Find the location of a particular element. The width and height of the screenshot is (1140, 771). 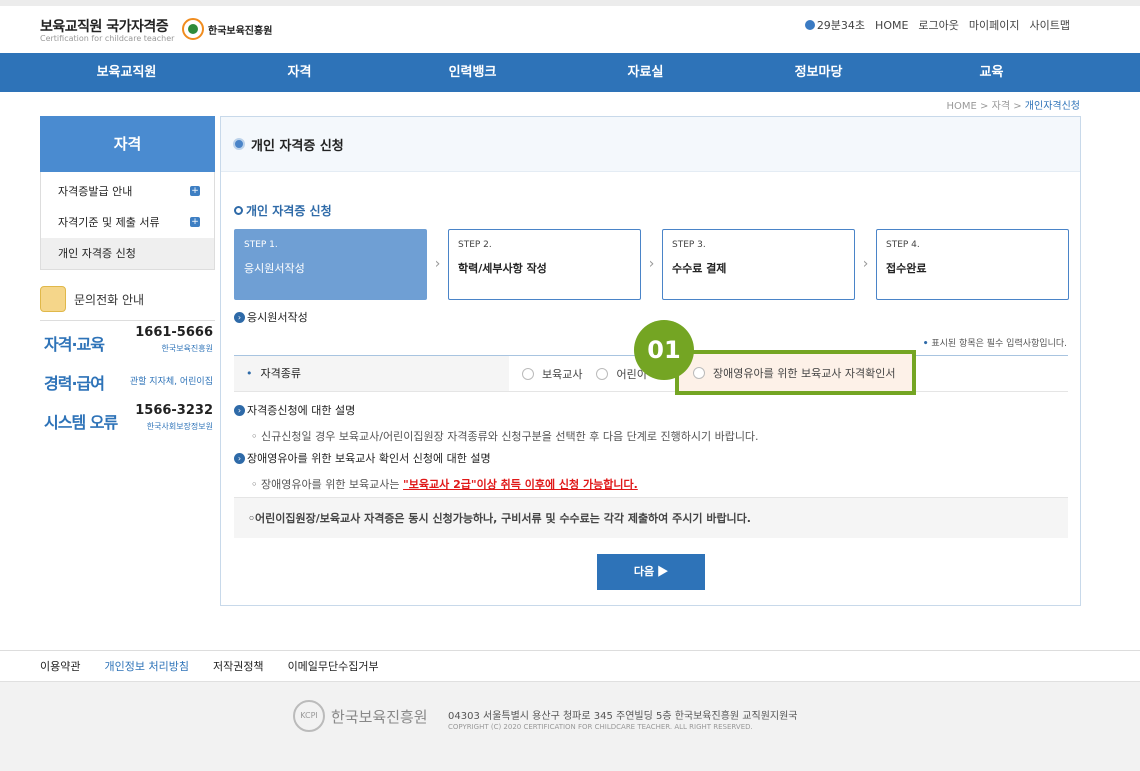

phone-row-education: 자격·교육 1661-5666 한국보육진흥원 is located at coordinates (127, 340).